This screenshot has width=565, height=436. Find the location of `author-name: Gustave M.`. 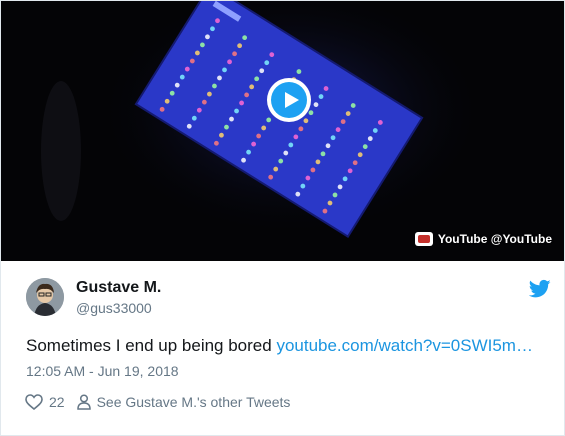

author-name: Gustave M. is located at coordinates (118, 288).